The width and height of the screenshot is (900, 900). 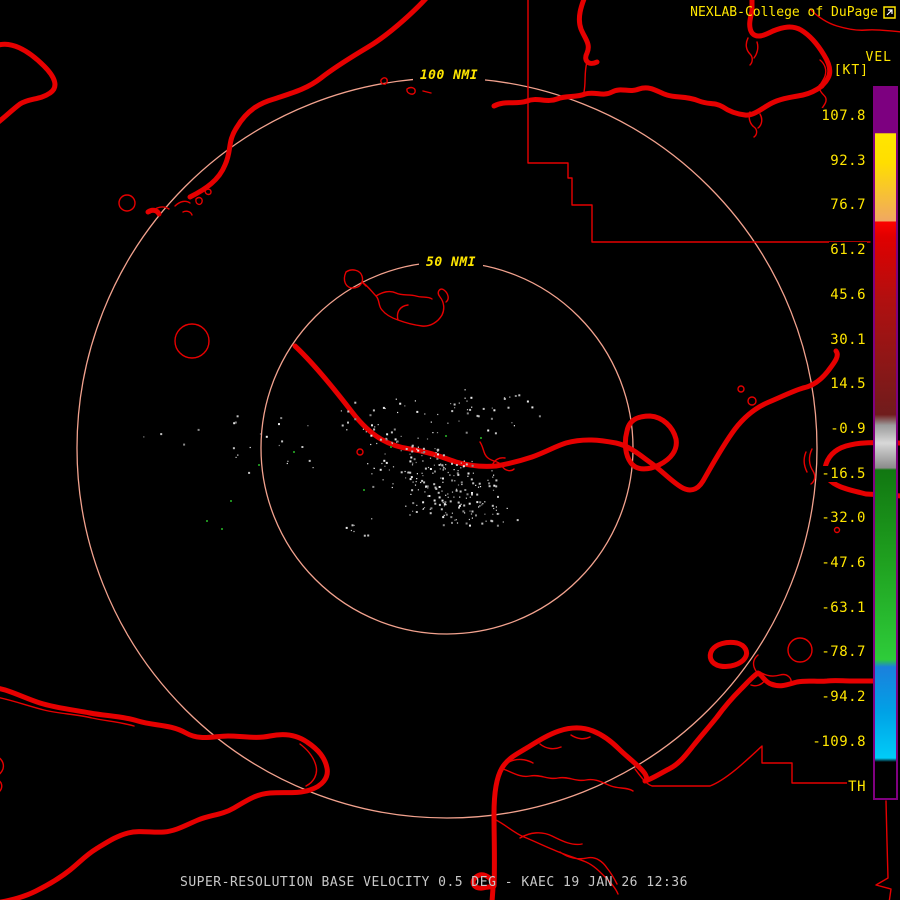 I want to click on scale-label-1078: 107.8, so click(x=843, y=116).